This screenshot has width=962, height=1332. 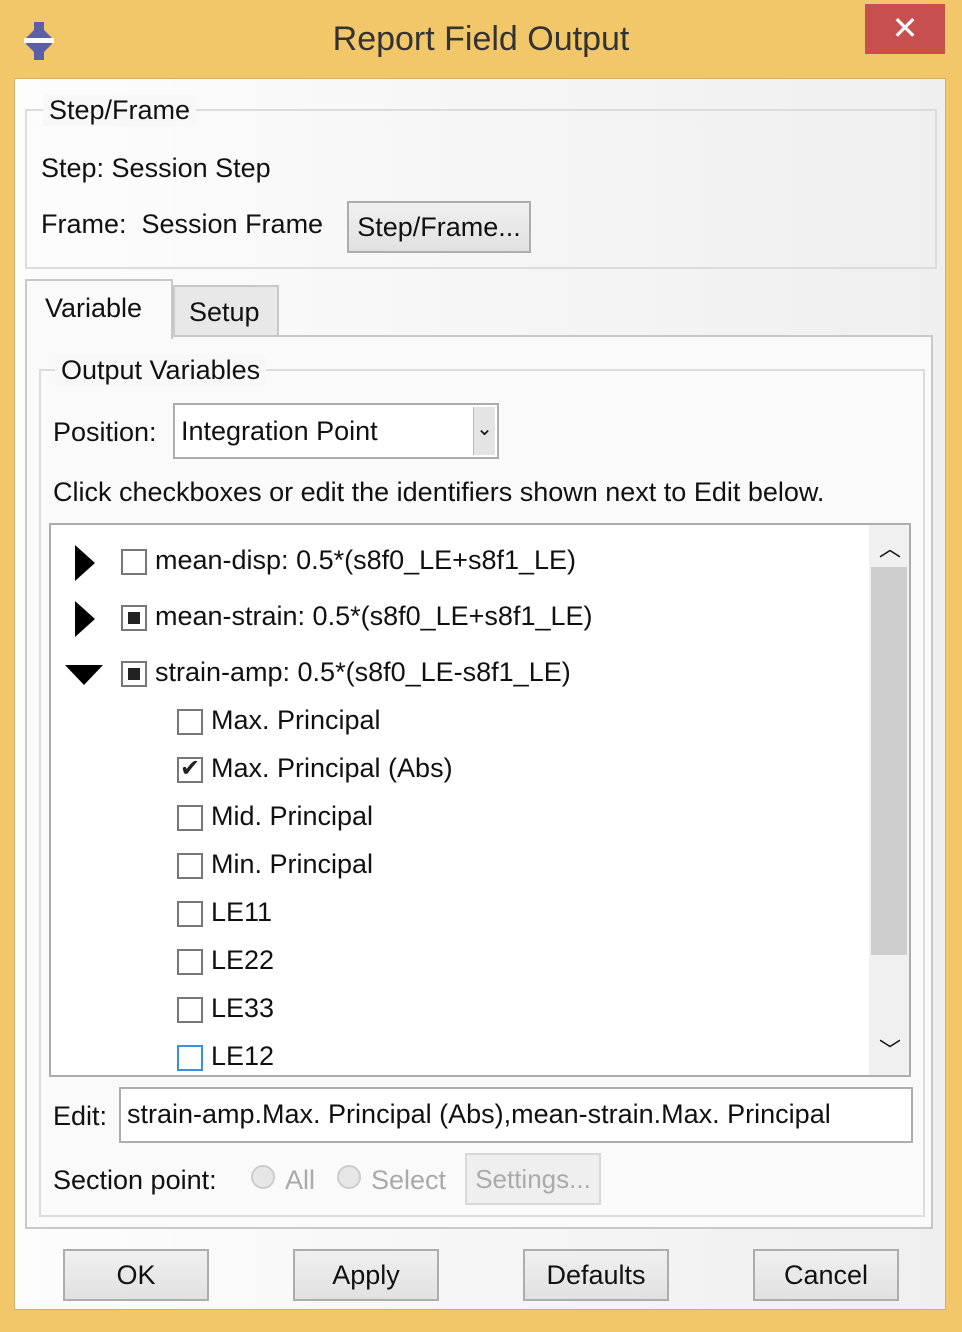 I want to click on tab-setup-label: Setup, so click(x=224, y=312).